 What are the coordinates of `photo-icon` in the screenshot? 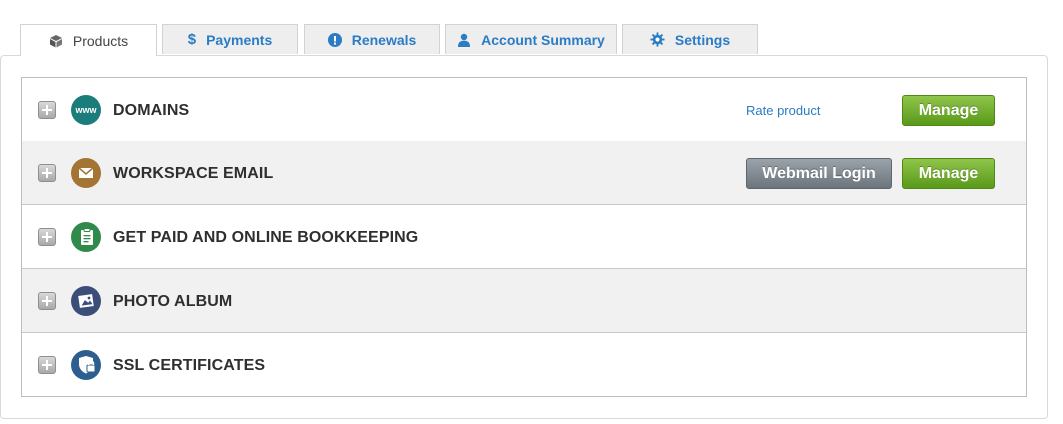 It's located at (86, 301).